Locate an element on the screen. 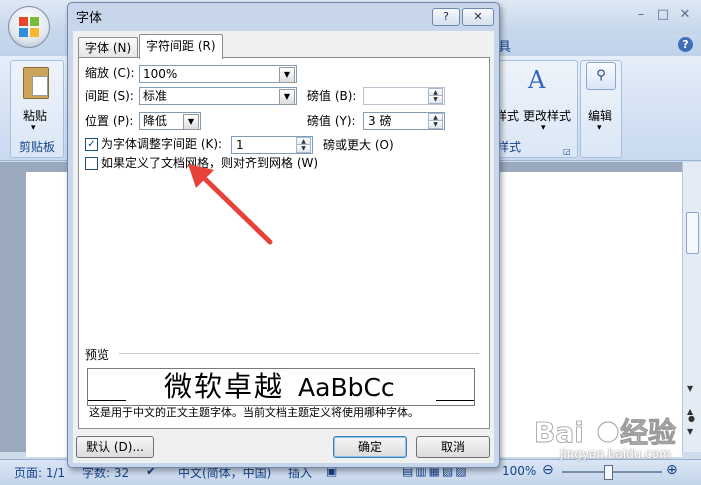 This screenshot has width=701, height=485. change-style-dropdown-icon: ▾ is located at coordinates (543, 128).